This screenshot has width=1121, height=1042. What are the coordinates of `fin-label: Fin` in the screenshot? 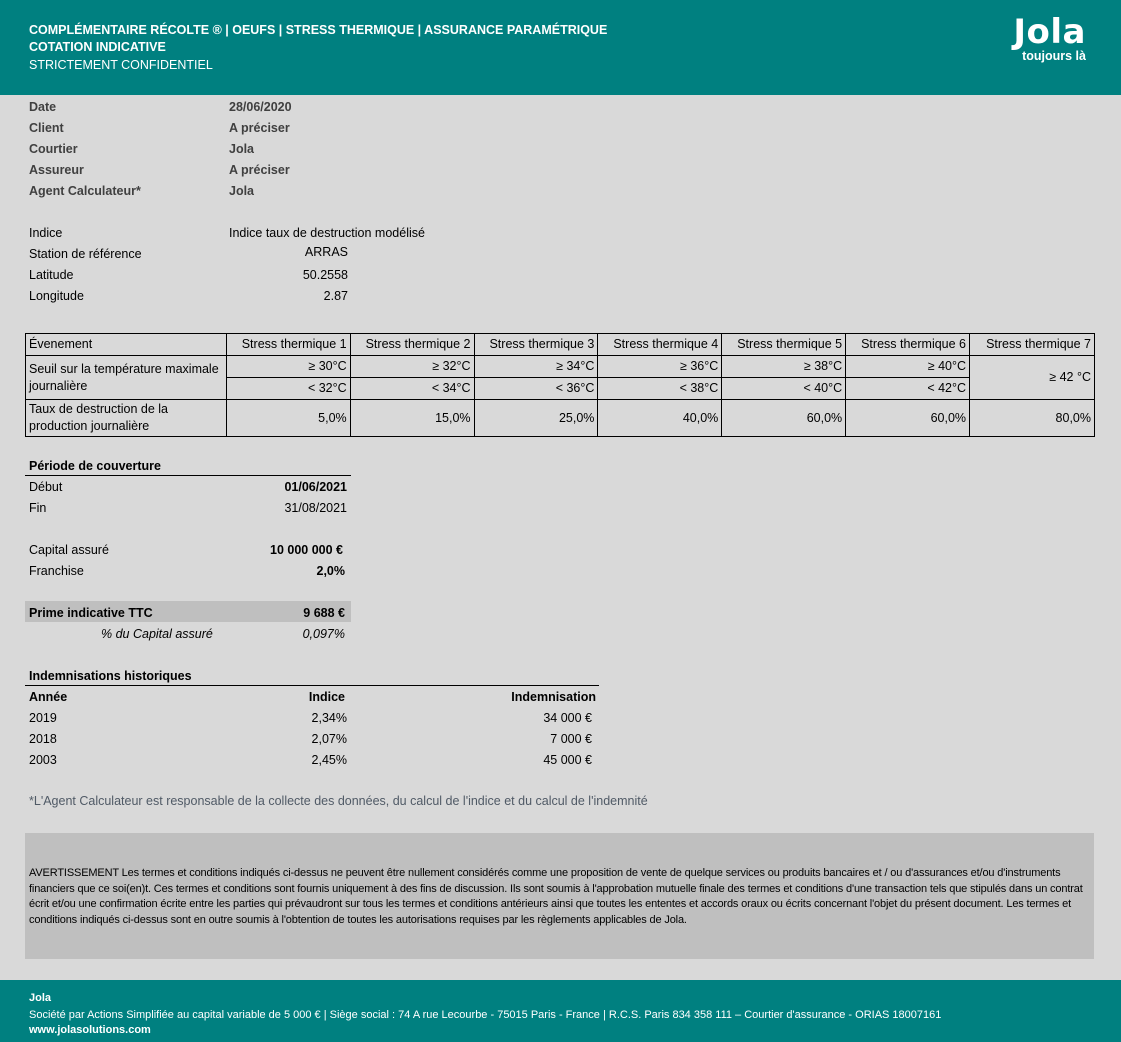 It's located at (38, 508).